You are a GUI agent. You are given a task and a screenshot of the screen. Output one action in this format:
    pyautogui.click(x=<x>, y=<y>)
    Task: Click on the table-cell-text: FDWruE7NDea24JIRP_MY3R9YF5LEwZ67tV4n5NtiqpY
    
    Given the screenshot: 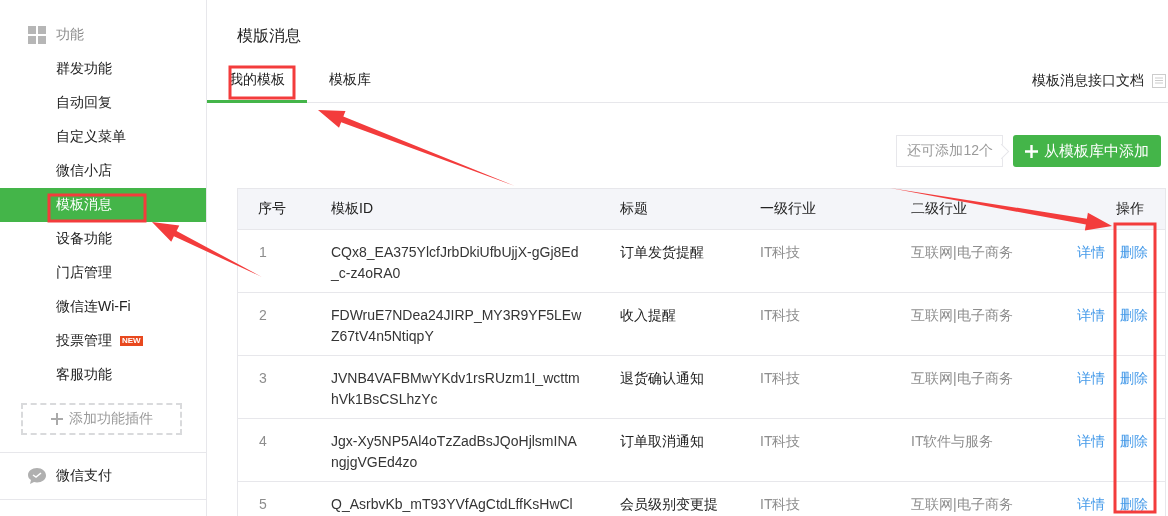 What is the action you would take?
    pyautogui.click(x=456, y=326)
    